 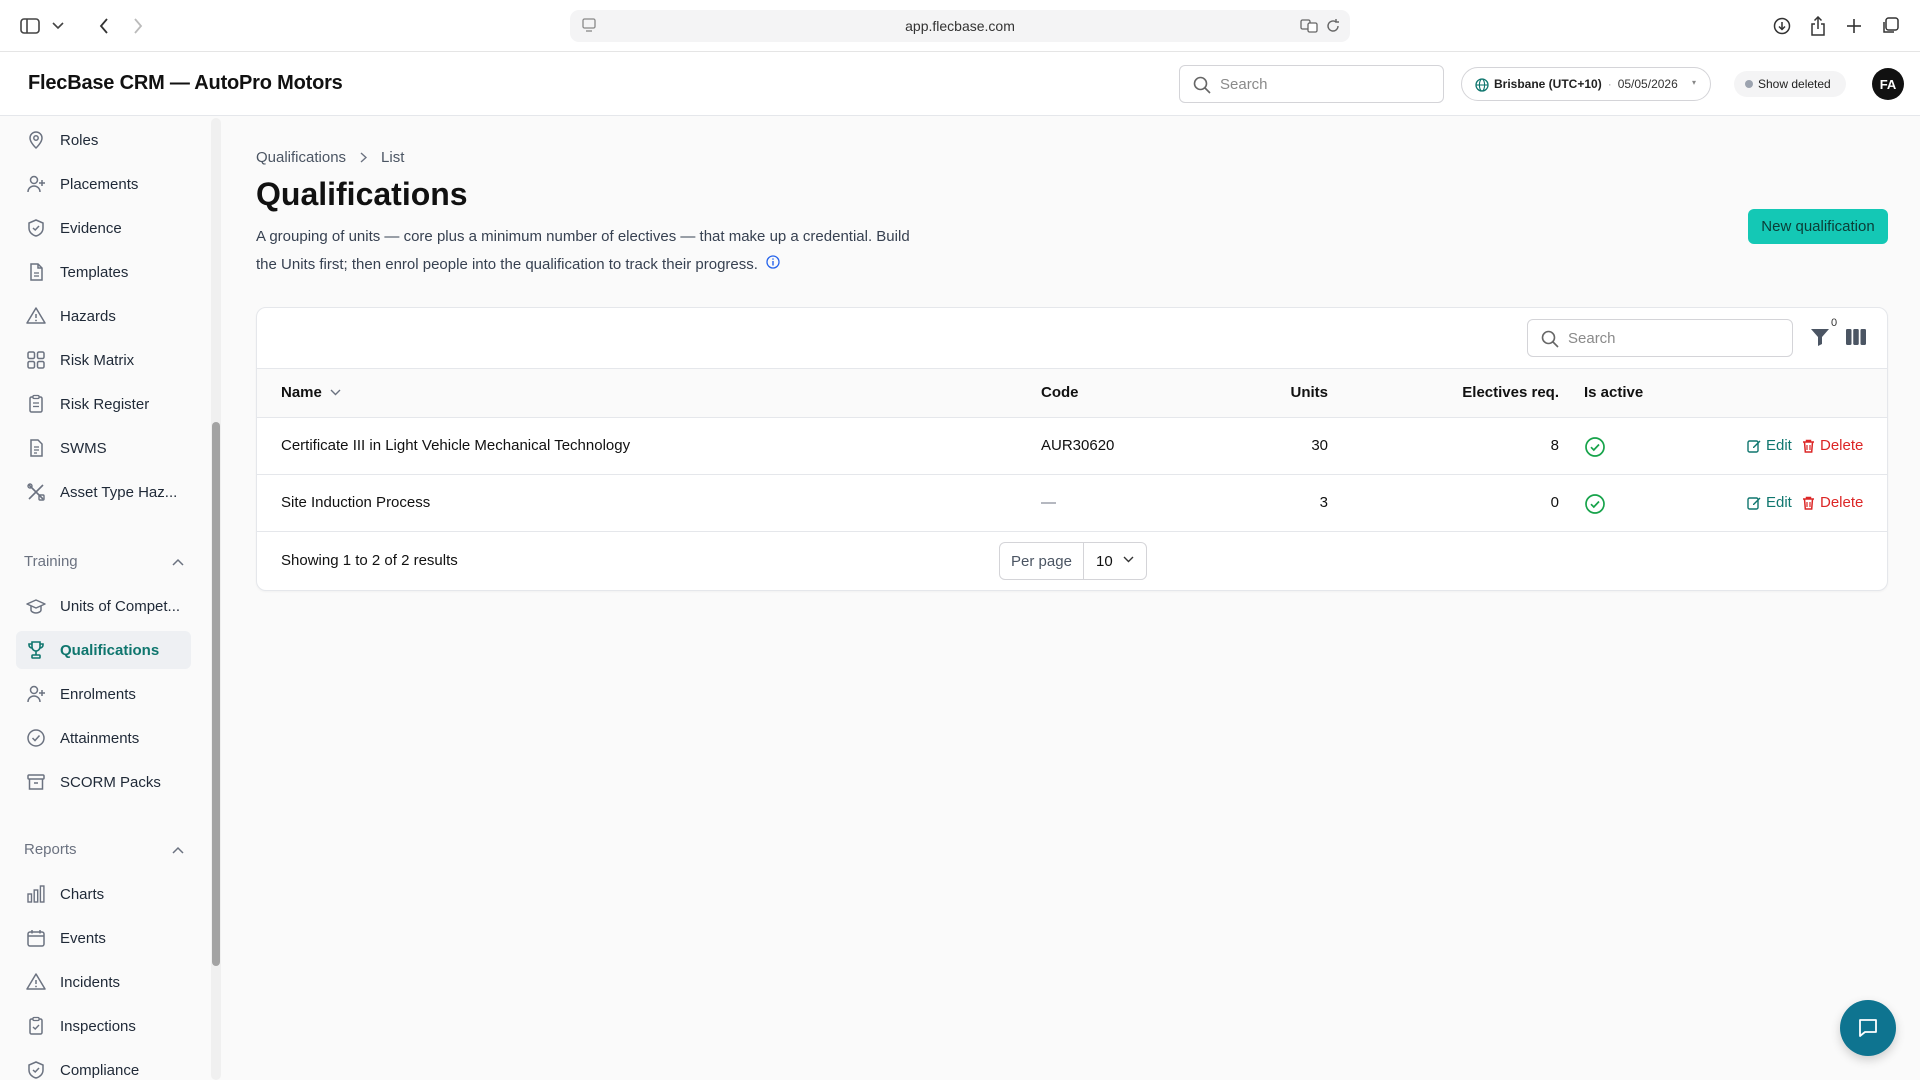 What do you see at coordinates (103, 140) in the screenshot?
I see `sidebar-item-roles: Roles` at bounding box center [103, 140].